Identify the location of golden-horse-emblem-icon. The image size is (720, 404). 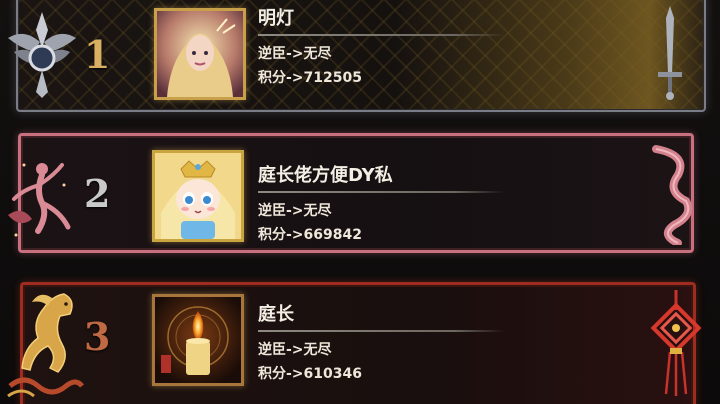
(45, 345).